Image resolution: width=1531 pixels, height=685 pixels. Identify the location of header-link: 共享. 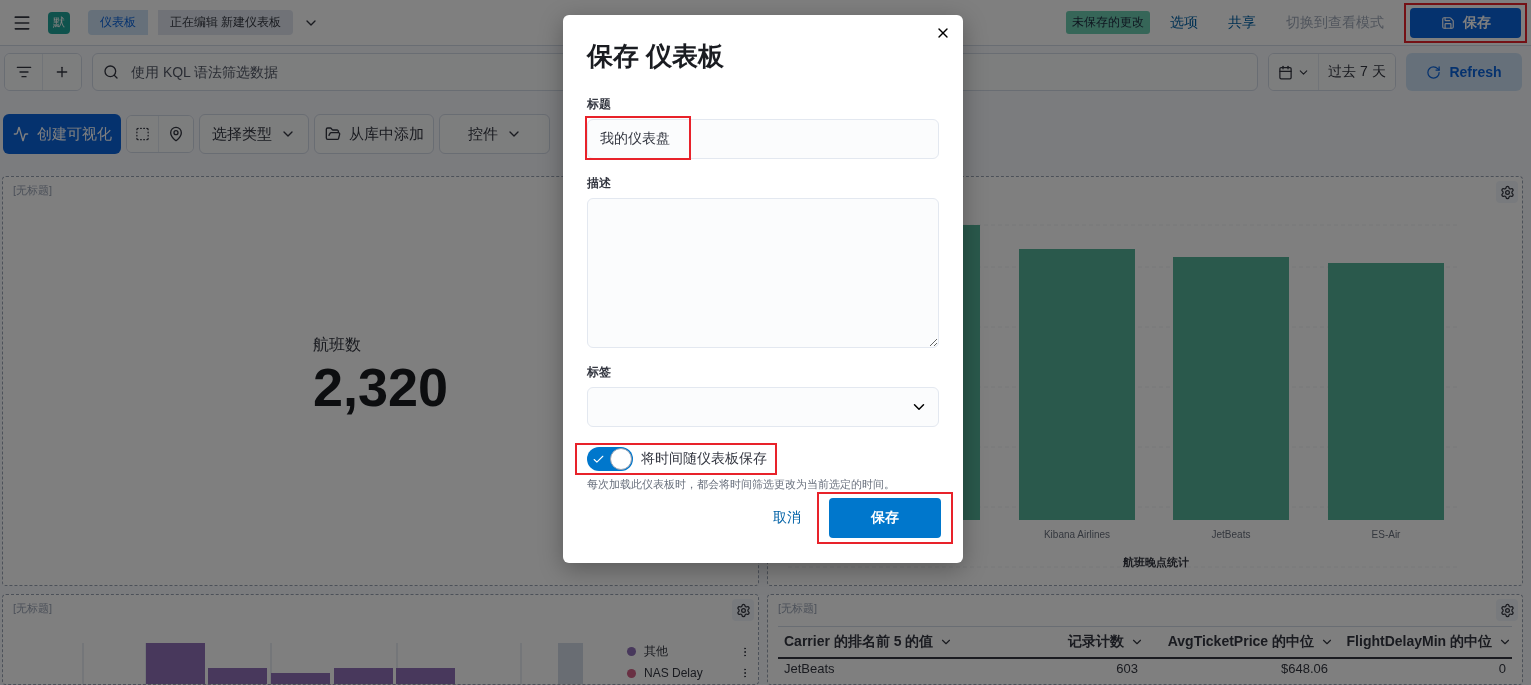
(1242, 22).